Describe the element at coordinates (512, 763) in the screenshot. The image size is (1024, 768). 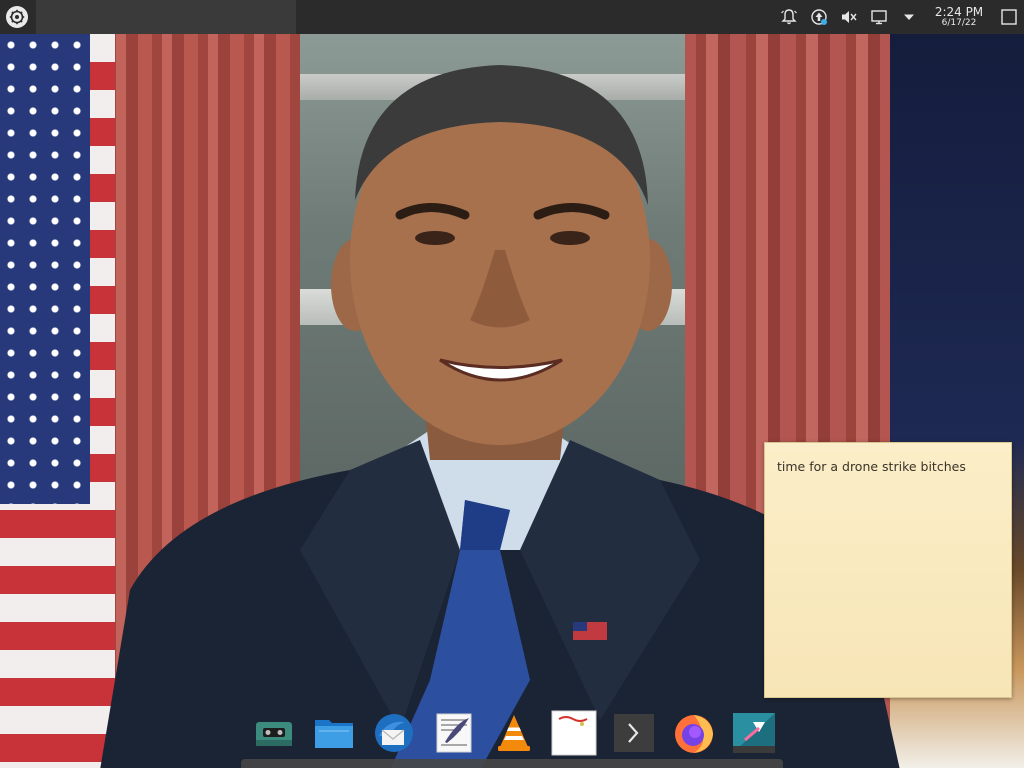
I see `dock-bar` at that location.